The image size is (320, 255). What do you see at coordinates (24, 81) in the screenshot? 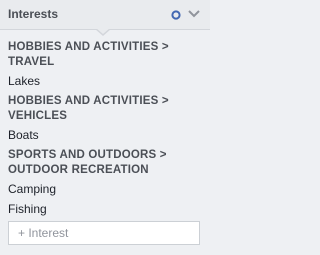
I see `interest-item: Lakes` at bounding box center [24, 81].